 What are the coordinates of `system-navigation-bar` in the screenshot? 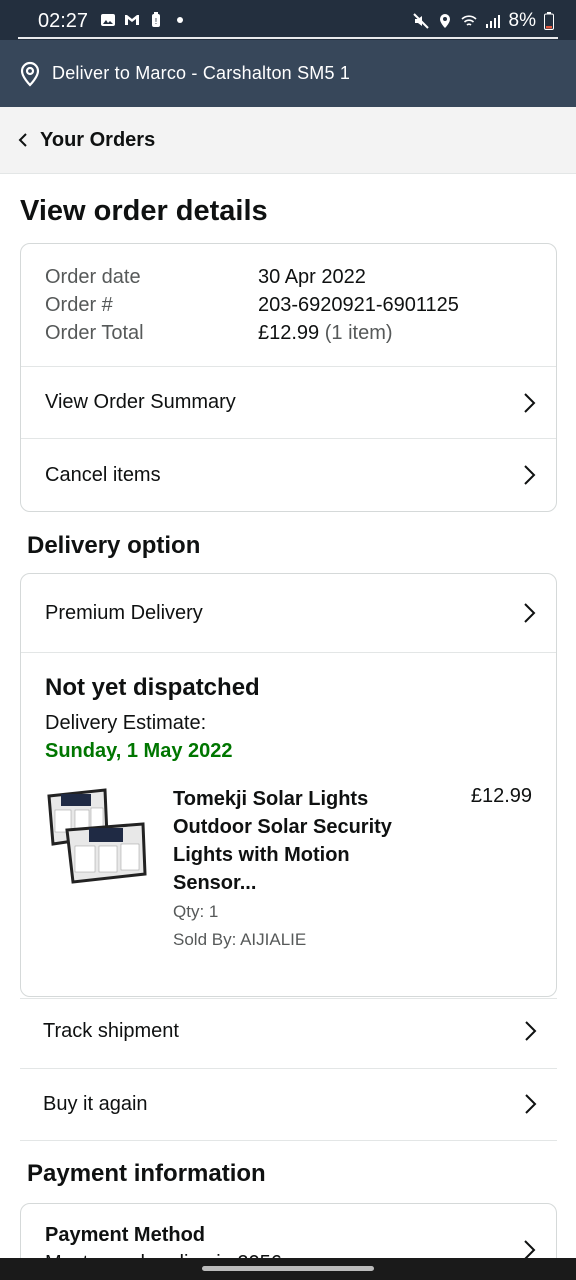 It's located at (288, 1269).